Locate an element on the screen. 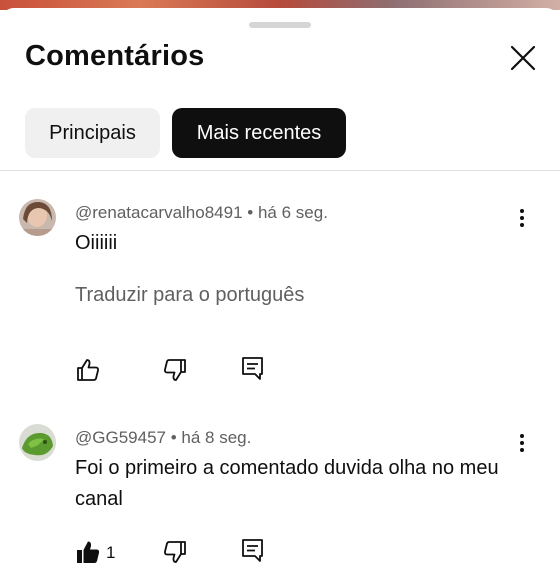 This screenshot has width=560, height=570. drag-handle is located at coordinates (280, 25).